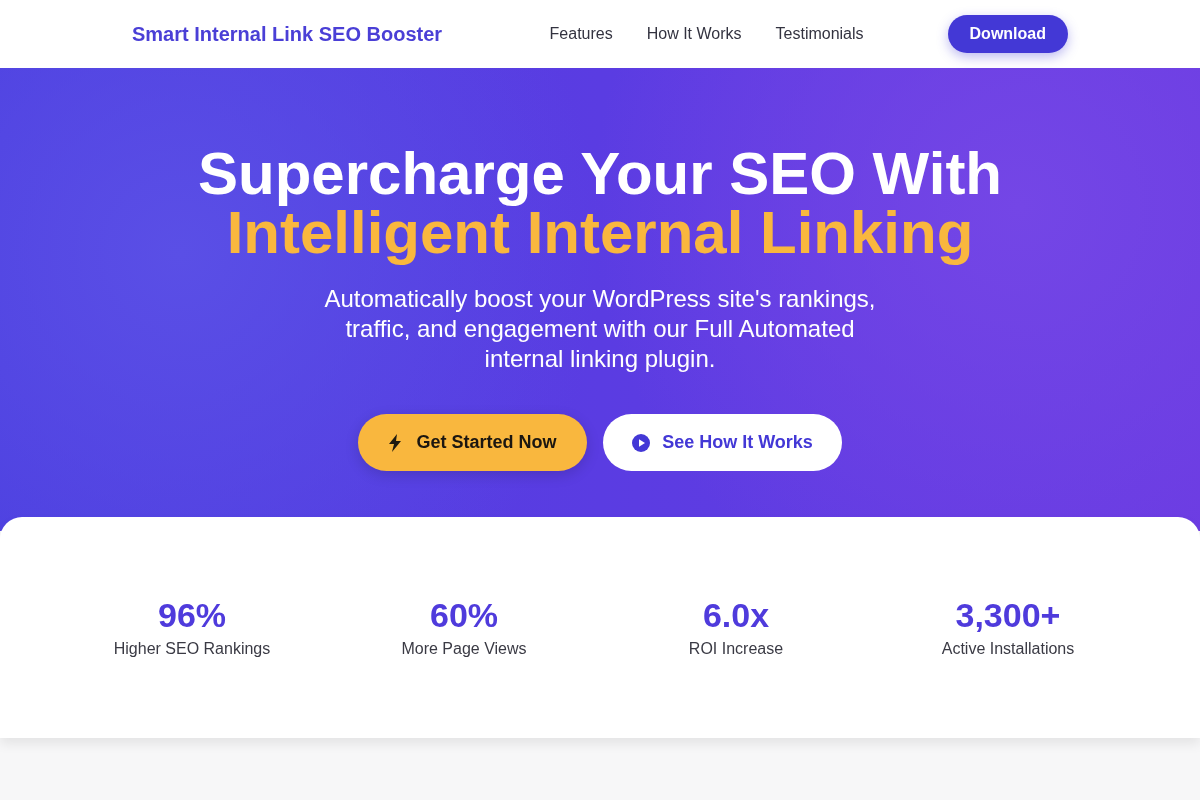  Describe the element at coordinates (736, 615) in the screenshot. I see `stat-value: 6.0x` at that location.